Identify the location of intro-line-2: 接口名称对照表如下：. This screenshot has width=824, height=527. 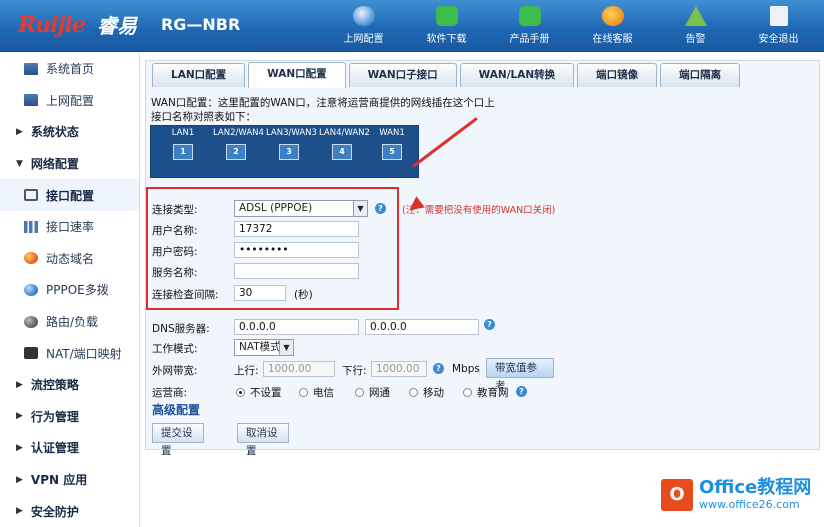
(203, 117).